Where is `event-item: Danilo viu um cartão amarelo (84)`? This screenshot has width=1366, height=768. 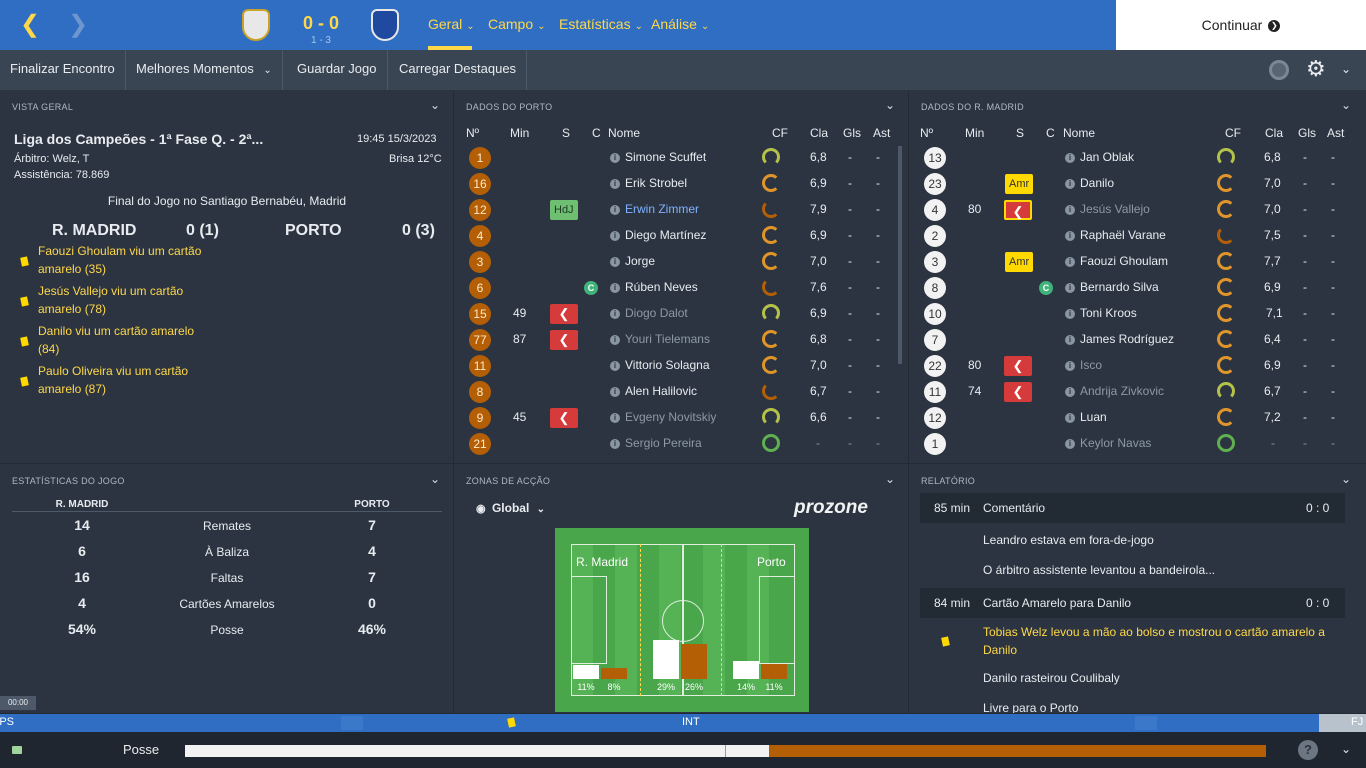
event-item: Danilo viu um cartão amarelo (84) is located at coordinates (128, 340).